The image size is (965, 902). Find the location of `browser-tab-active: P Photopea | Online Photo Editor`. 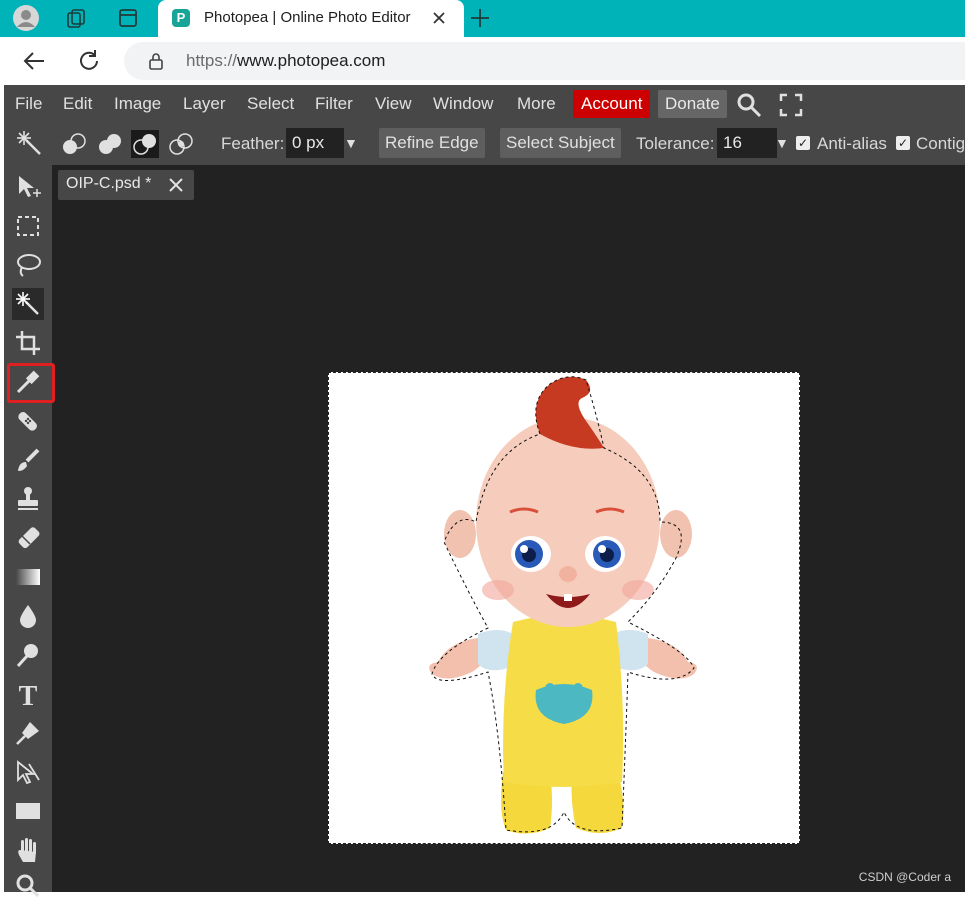

browser-tab-active: P Photopea | Online Photo Editor is located at coordinates (311, 18).